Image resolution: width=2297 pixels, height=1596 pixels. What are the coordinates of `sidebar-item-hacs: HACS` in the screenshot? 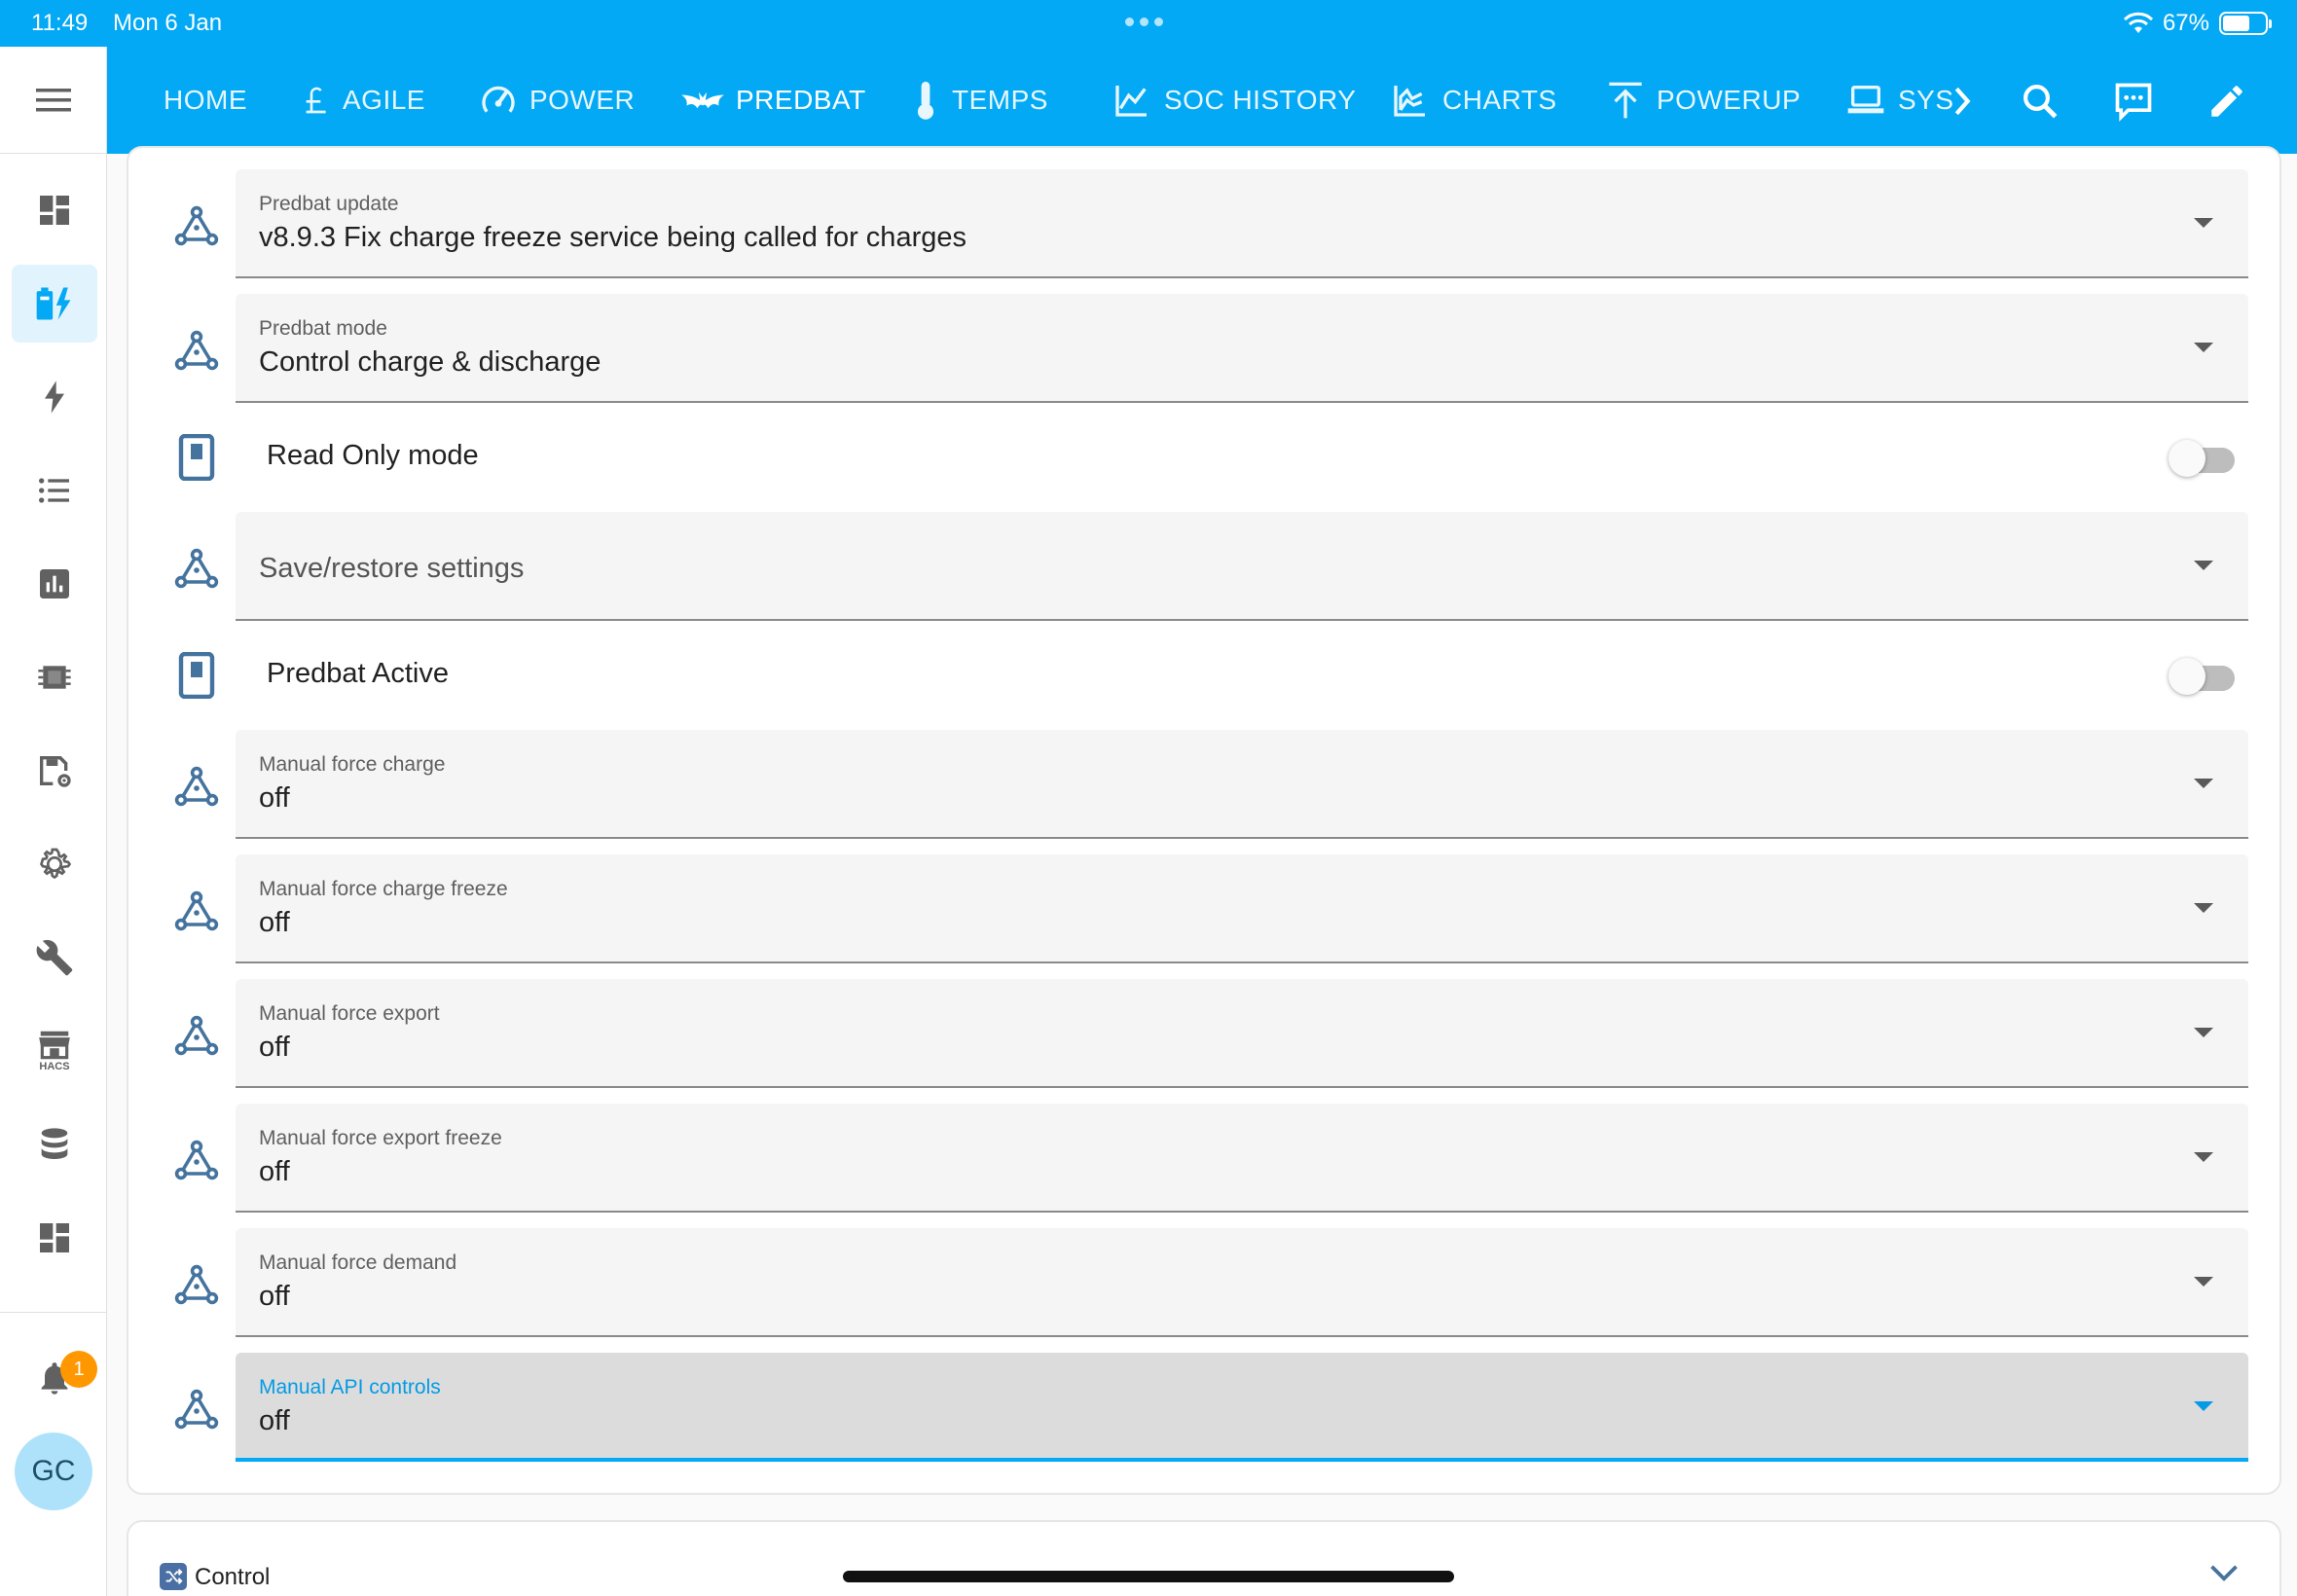 It's located at (55, 1051).